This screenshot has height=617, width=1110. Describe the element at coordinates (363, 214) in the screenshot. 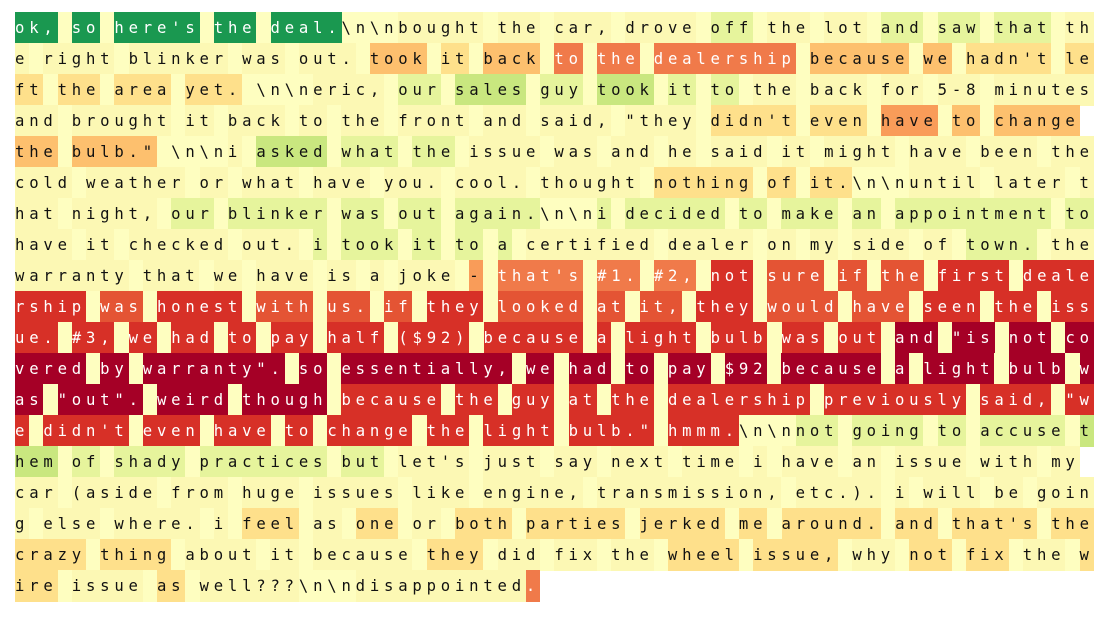

I see `token: was` at that location.